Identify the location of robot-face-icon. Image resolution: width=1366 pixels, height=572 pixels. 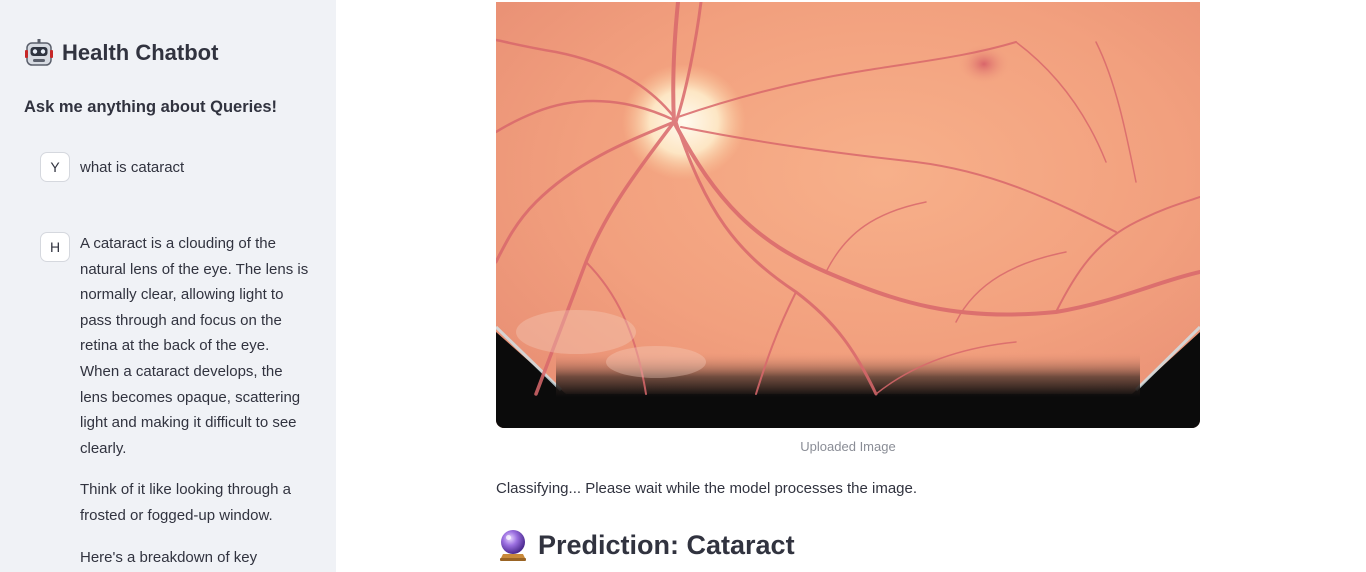
(39, 52).